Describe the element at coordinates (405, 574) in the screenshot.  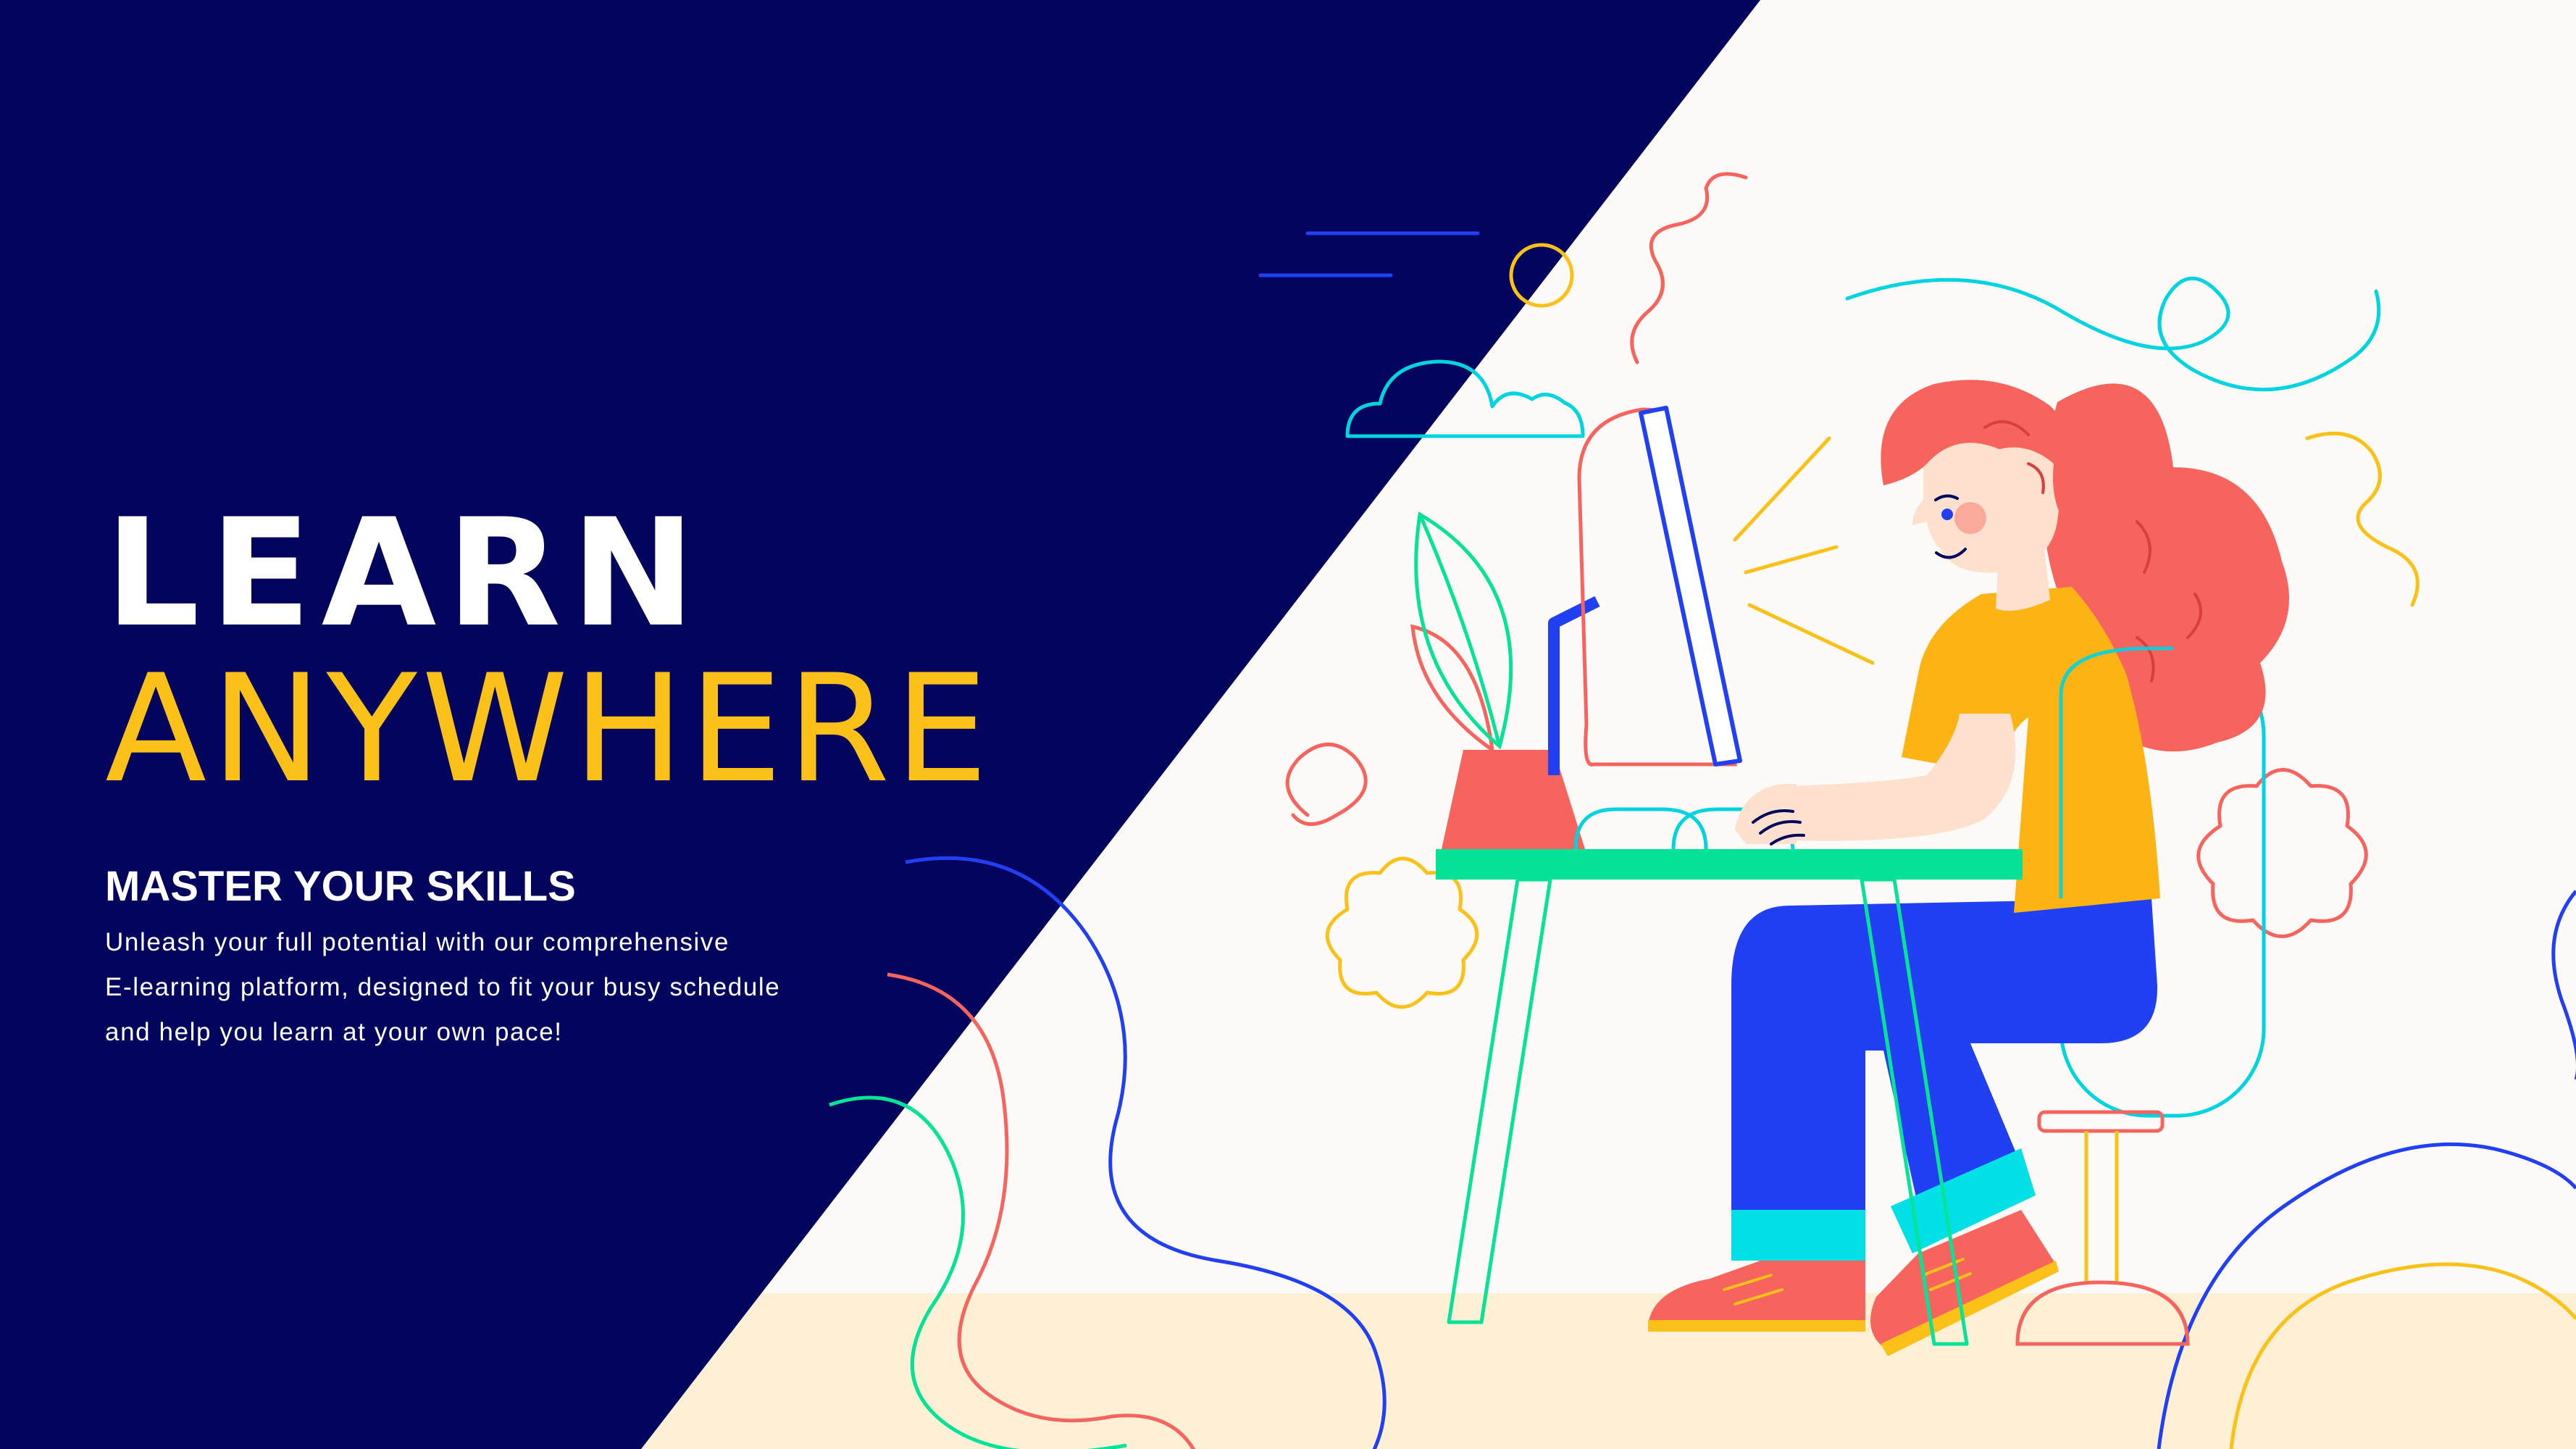
I see `headline-learn: LEARN` at that location.